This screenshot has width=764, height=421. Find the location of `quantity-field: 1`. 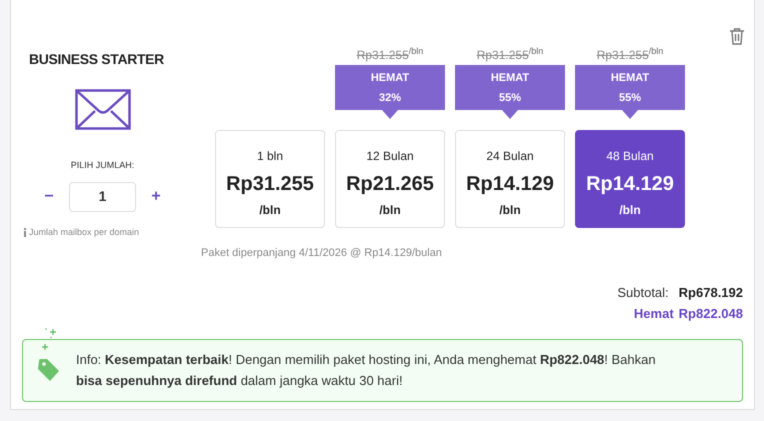

quantity-field: 1 is located at coordinates (102, 197).